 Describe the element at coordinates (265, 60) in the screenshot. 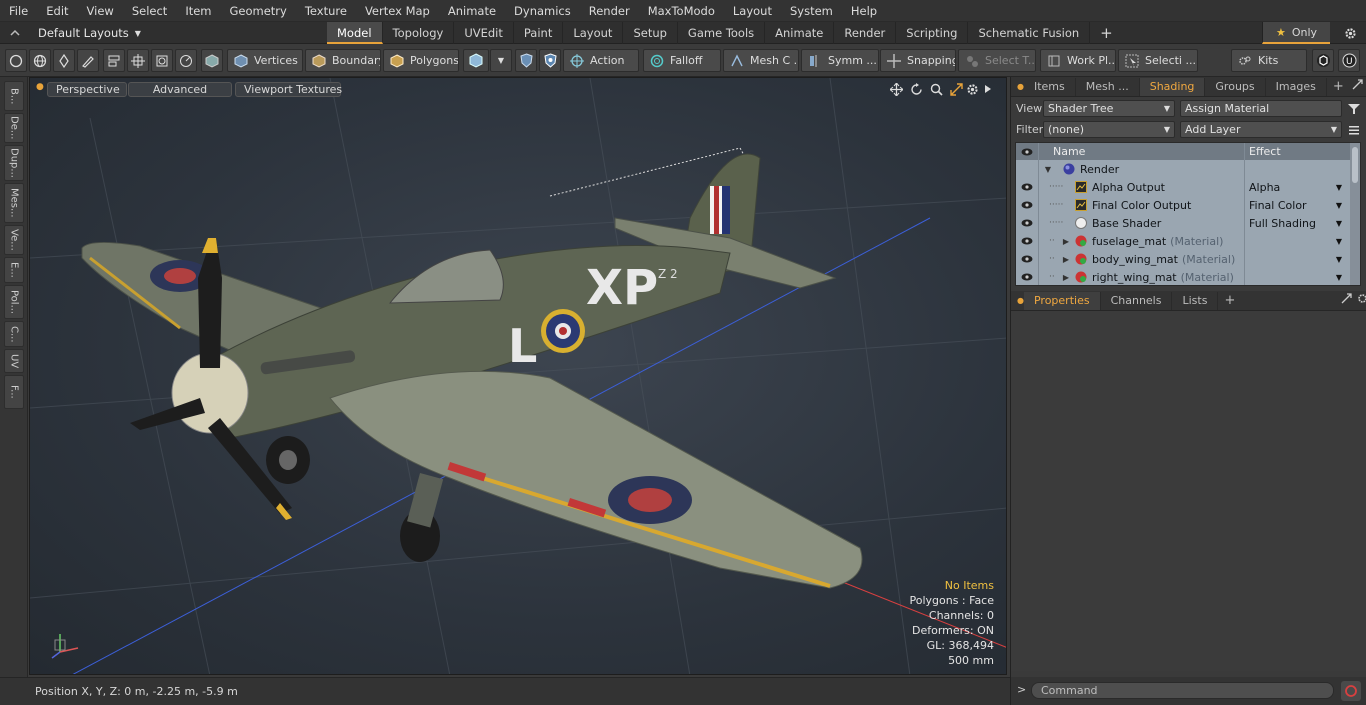

I see `vertices-button: Vertices` at that location.